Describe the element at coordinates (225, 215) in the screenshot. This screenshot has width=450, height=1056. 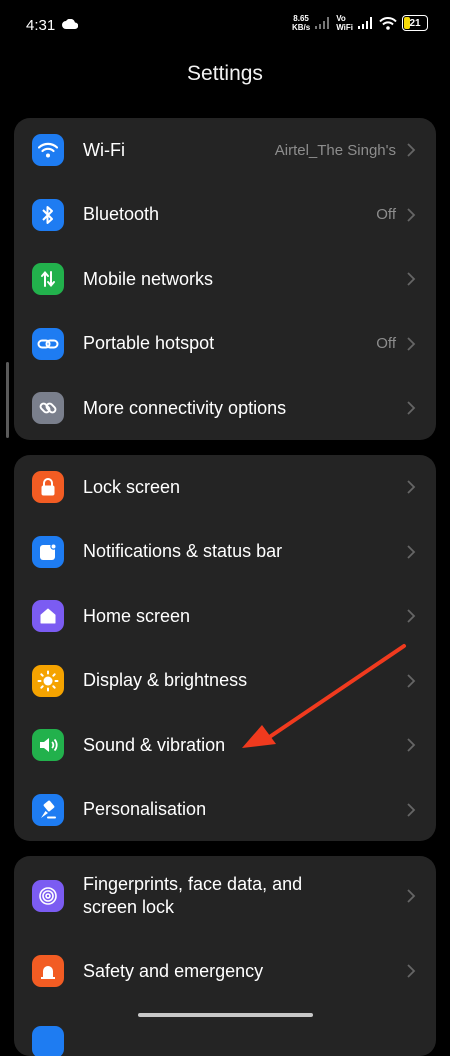
I see `settings-item-bluetooth: Bluetooth Off` at that location.